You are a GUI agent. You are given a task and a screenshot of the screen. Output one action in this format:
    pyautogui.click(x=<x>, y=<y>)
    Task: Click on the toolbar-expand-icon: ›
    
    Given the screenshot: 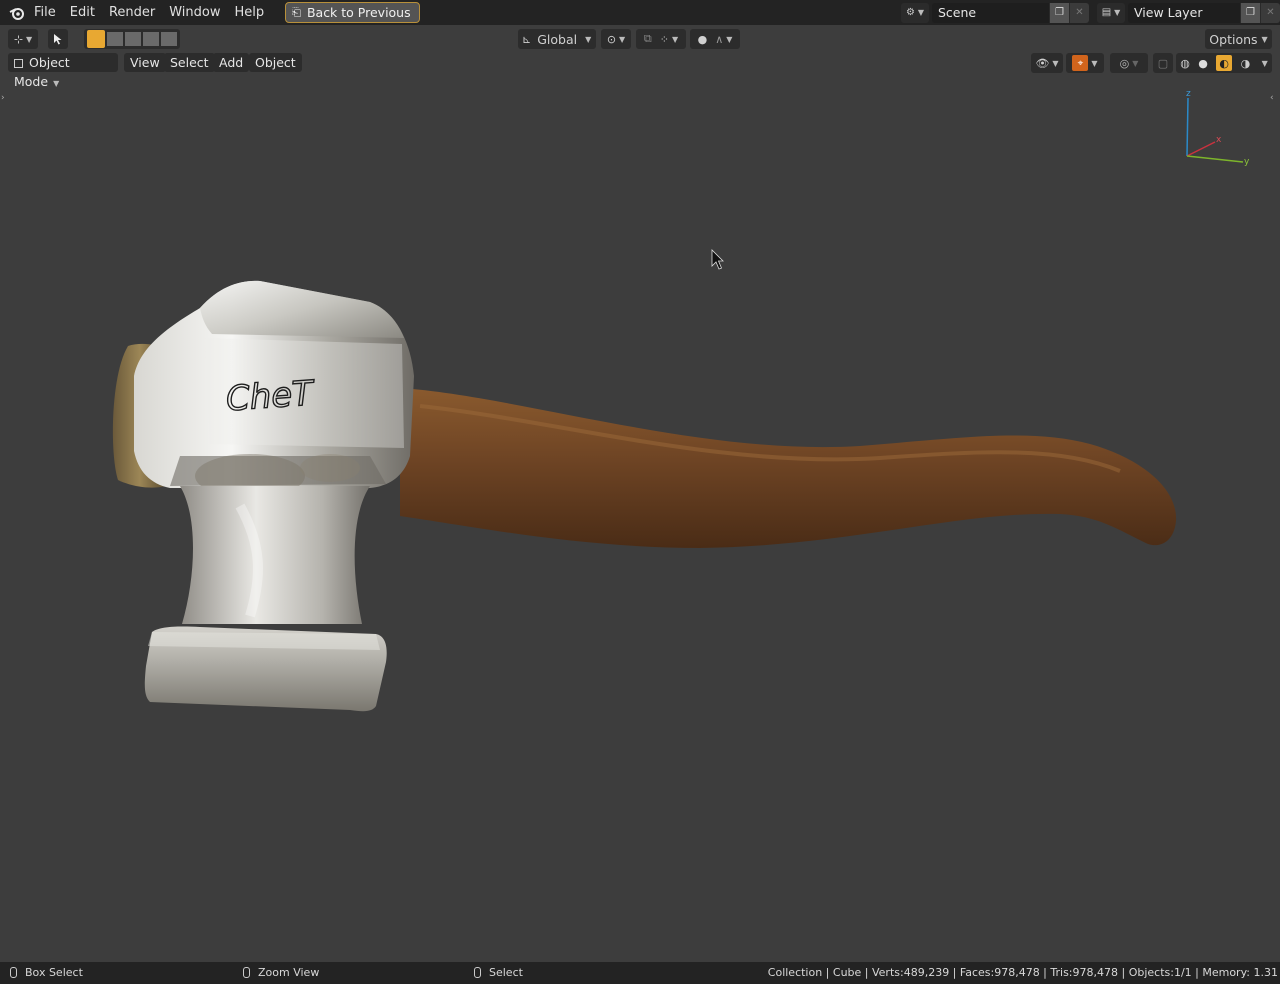 What is the action you would take?
    pyautogui.click(x=3, y=98)
    